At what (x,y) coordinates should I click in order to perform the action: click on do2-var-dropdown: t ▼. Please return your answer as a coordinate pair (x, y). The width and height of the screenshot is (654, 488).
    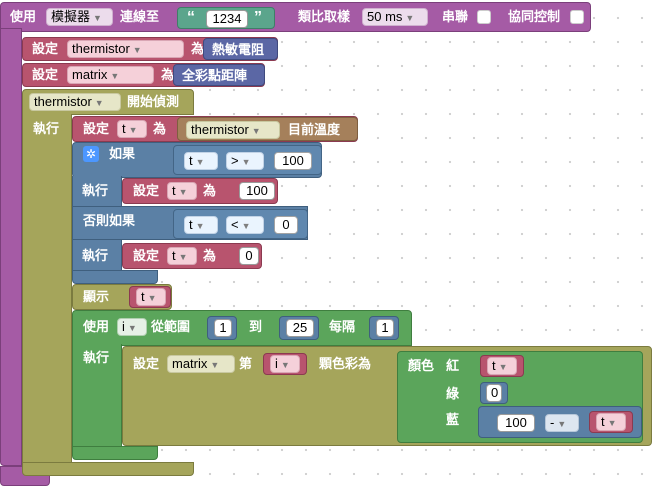
    Looking at the image, I should click on (182, 256).